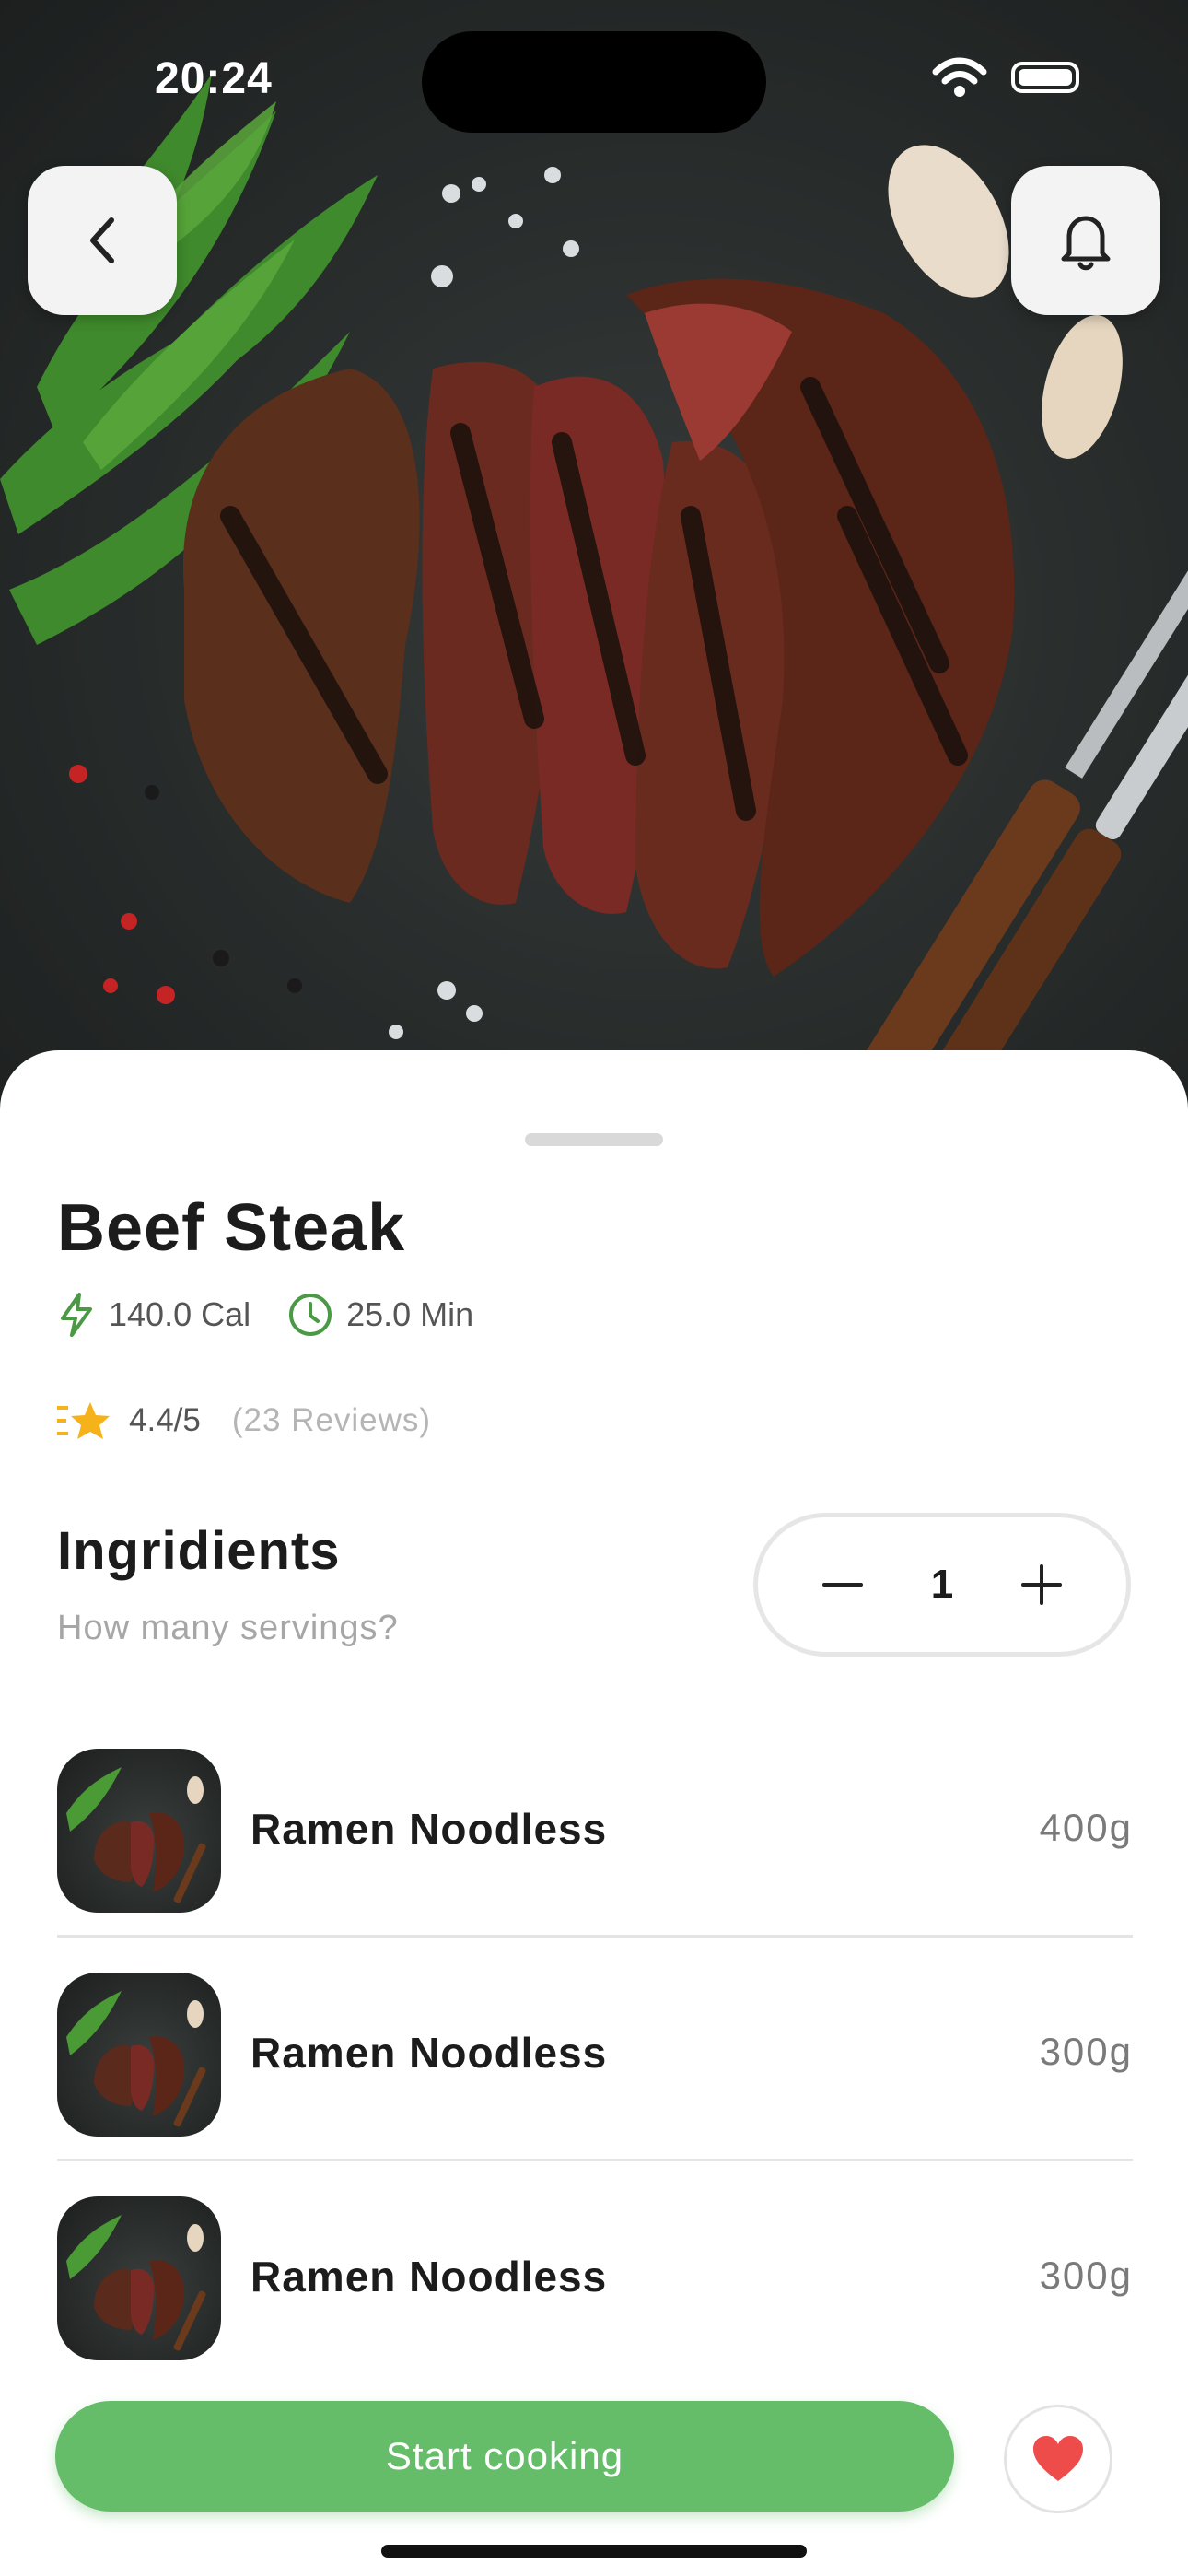 This screenshot has height=2576, width=1188. Describe the element at coordinates (959, 77) in the screenshot. I see `wifi-icon` at that location.